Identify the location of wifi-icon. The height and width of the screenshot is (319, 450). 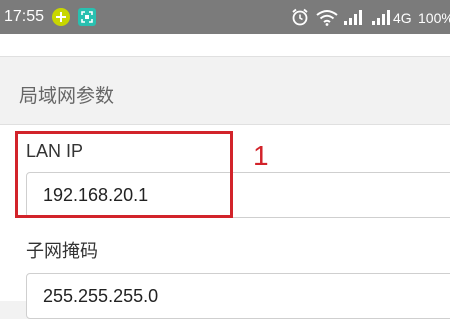
(327, 19).